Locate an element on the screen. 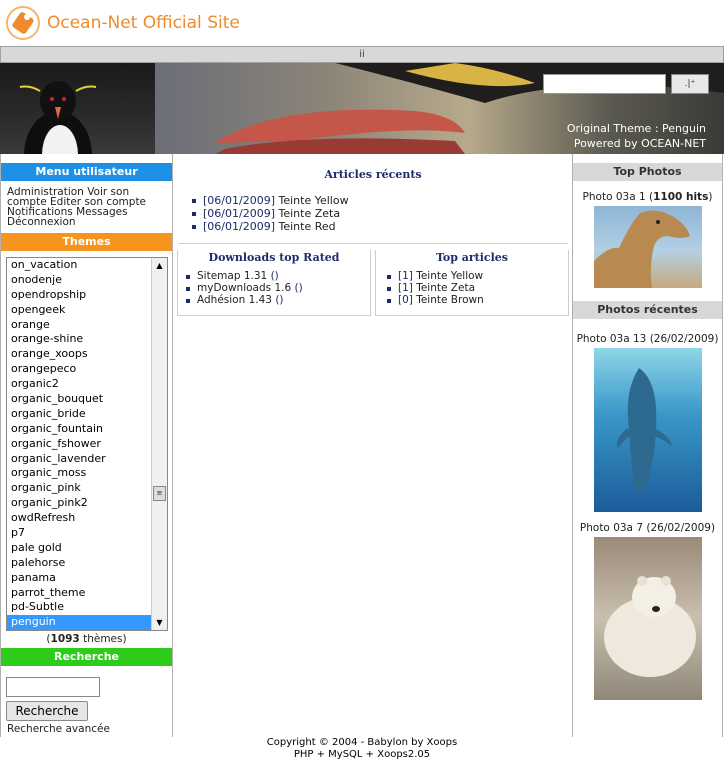 The height and width of the screenshot is (760, 728). scroll-up-arrow-icon: ▲ is located at coordinates (159, 265).